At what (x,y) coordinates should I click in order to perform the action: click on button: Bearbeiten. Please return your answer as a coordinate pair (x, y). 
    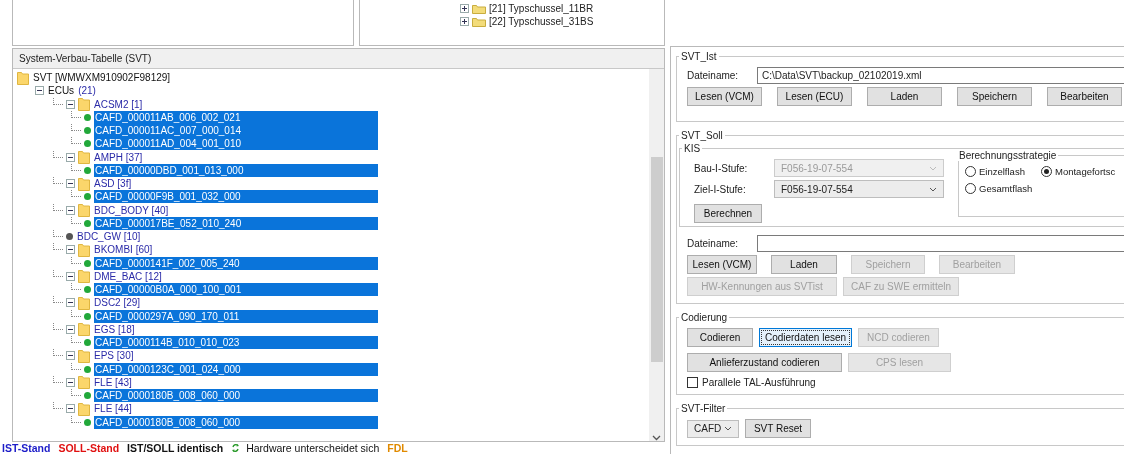
    Looking at the image, I should click on (1084, 96).